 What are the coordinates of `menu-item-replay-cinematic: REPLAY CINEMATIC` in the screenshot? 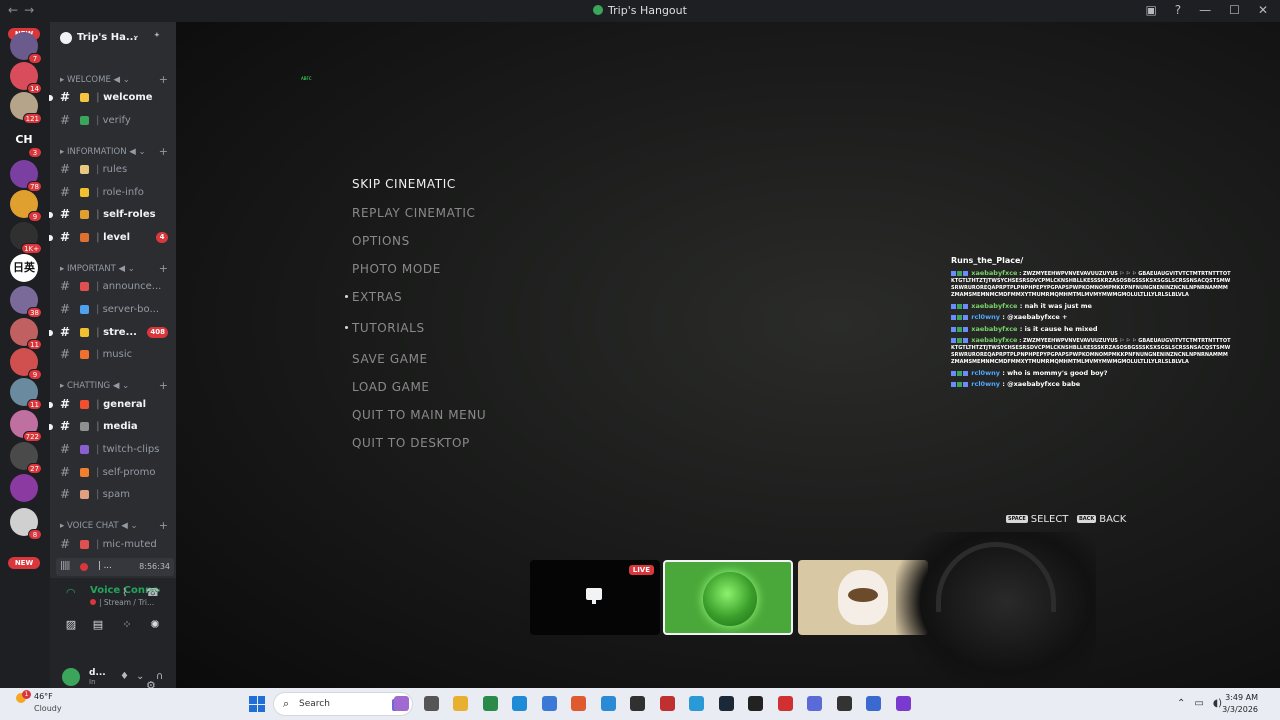 It's located at (414, 213).